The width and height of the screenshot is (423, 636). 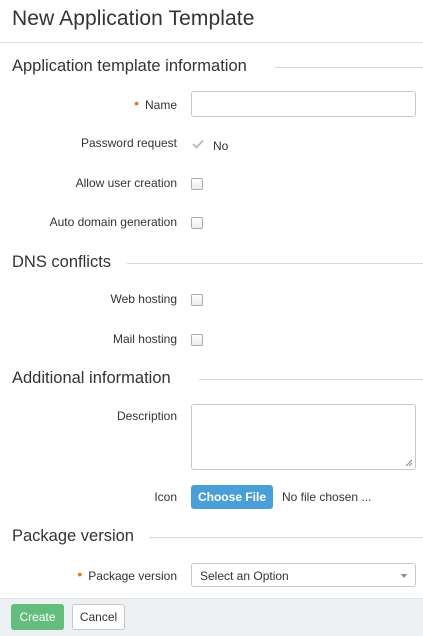 I want to click on allow-user-creation-checkbox, so click(x=197, y=184).